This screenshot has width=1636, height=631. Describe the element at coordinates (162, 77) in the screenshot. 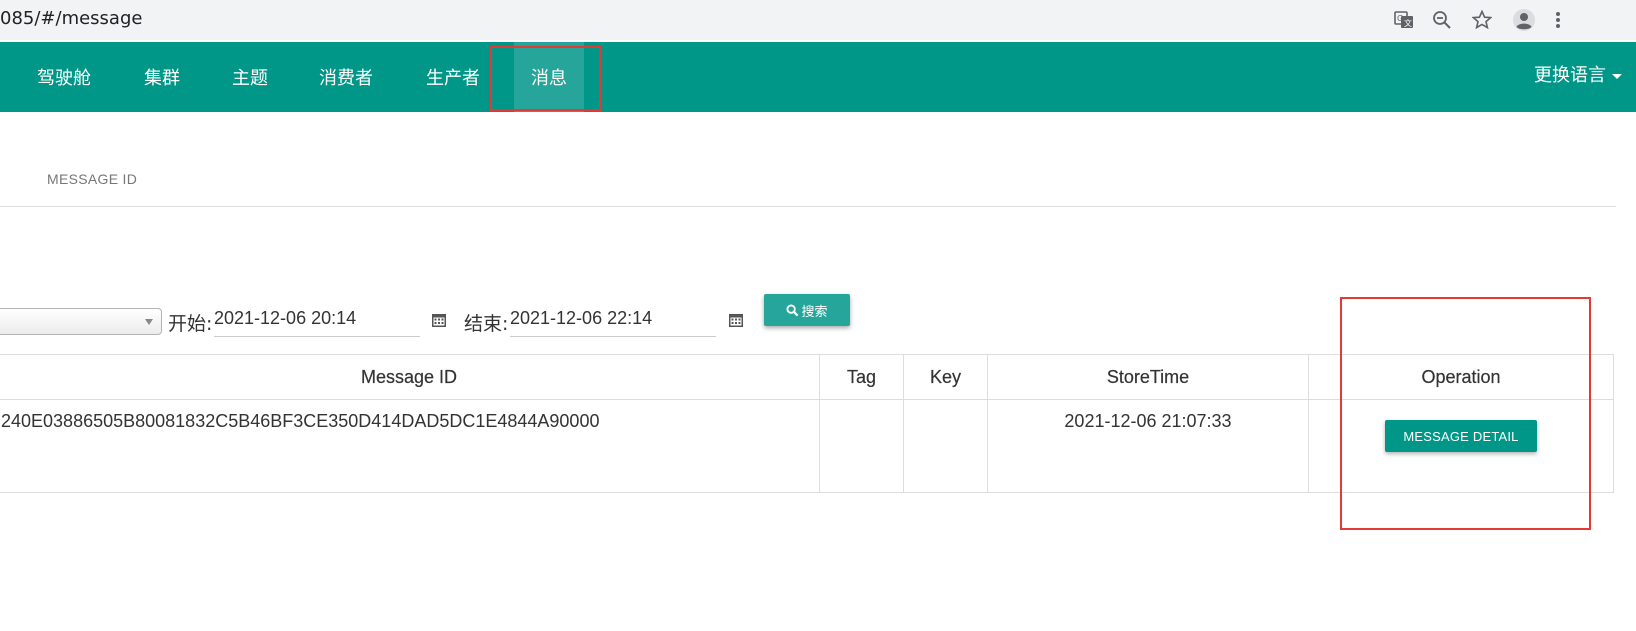

I see `nav-item-cluster: 集群` at that location.